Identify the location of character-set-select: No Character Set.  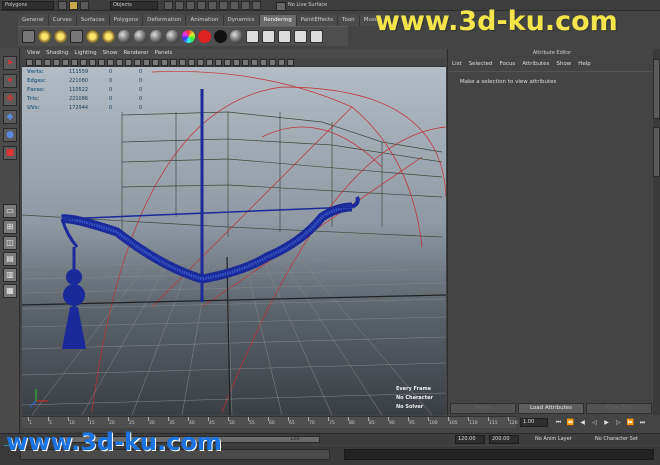
(616, 439).